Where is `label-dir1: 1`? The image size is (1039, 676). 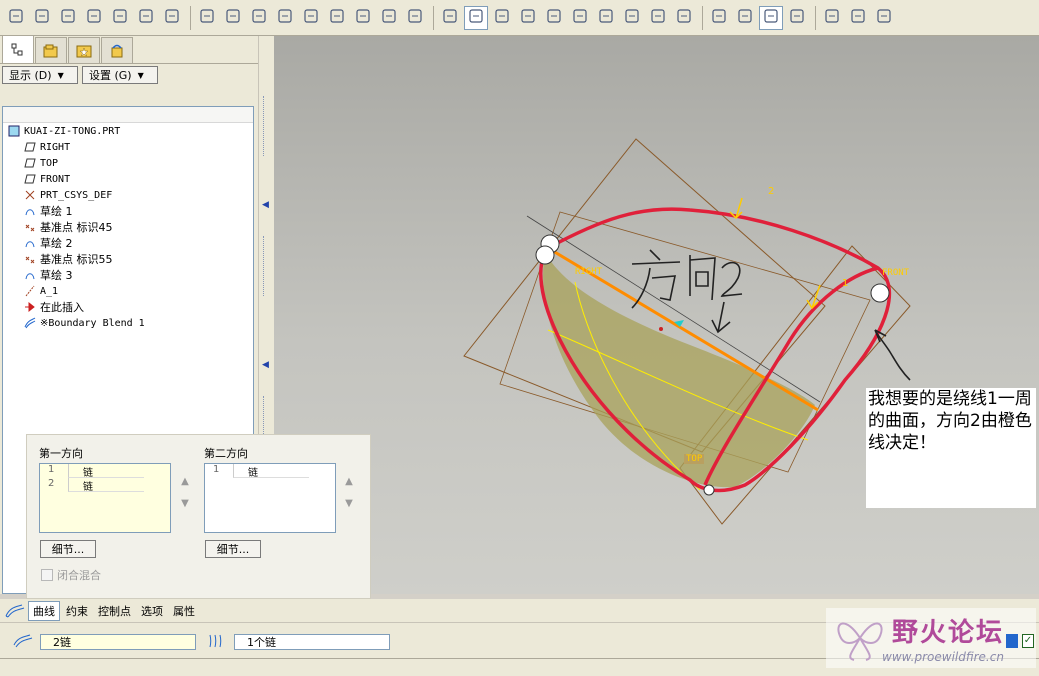
label-dir1: 1 is located at coordinates (845, 283).